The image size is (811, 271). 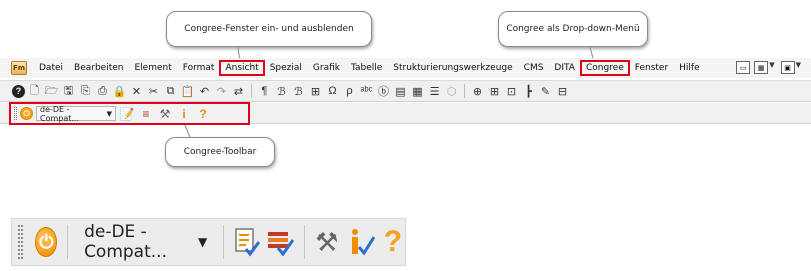 I want to click on element-icon: ▤, so click(x=400, y=91).